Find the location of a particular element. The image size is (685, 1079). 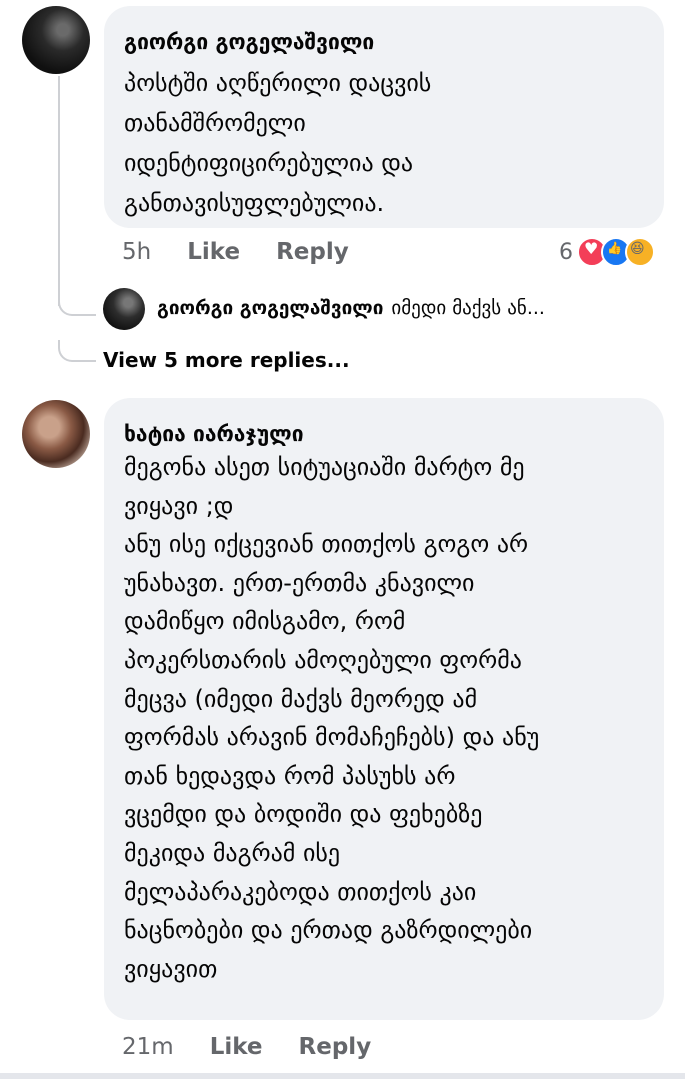

comment-actions: 21m Like Reply is located at coordinates (260, 1047).